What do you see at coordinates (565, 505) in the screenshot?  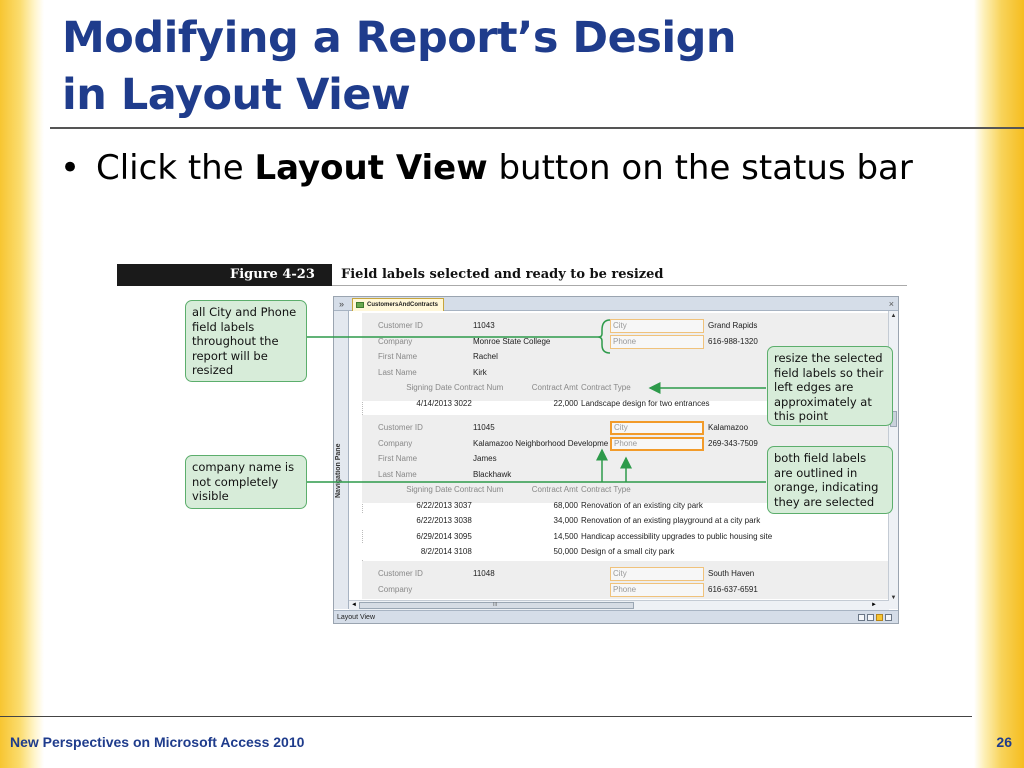 I see `contract-amount: 68,000` at bounding box center [565, 505].